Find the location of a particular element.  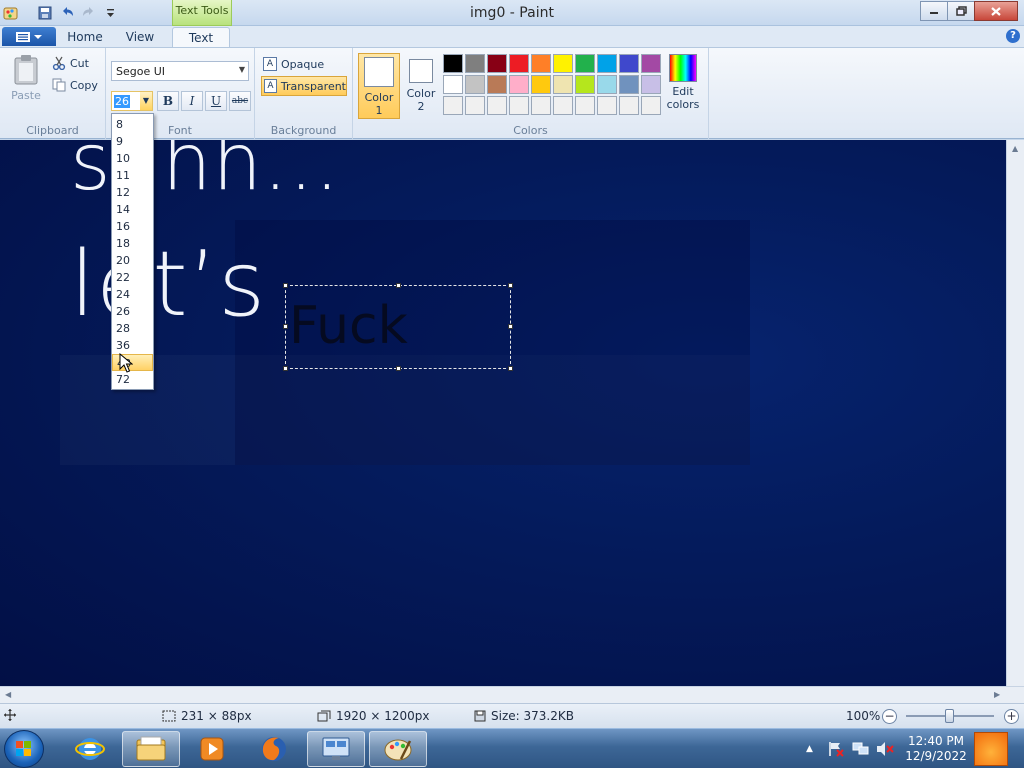

paste-button: Paste is located at coordinates (26, 81).